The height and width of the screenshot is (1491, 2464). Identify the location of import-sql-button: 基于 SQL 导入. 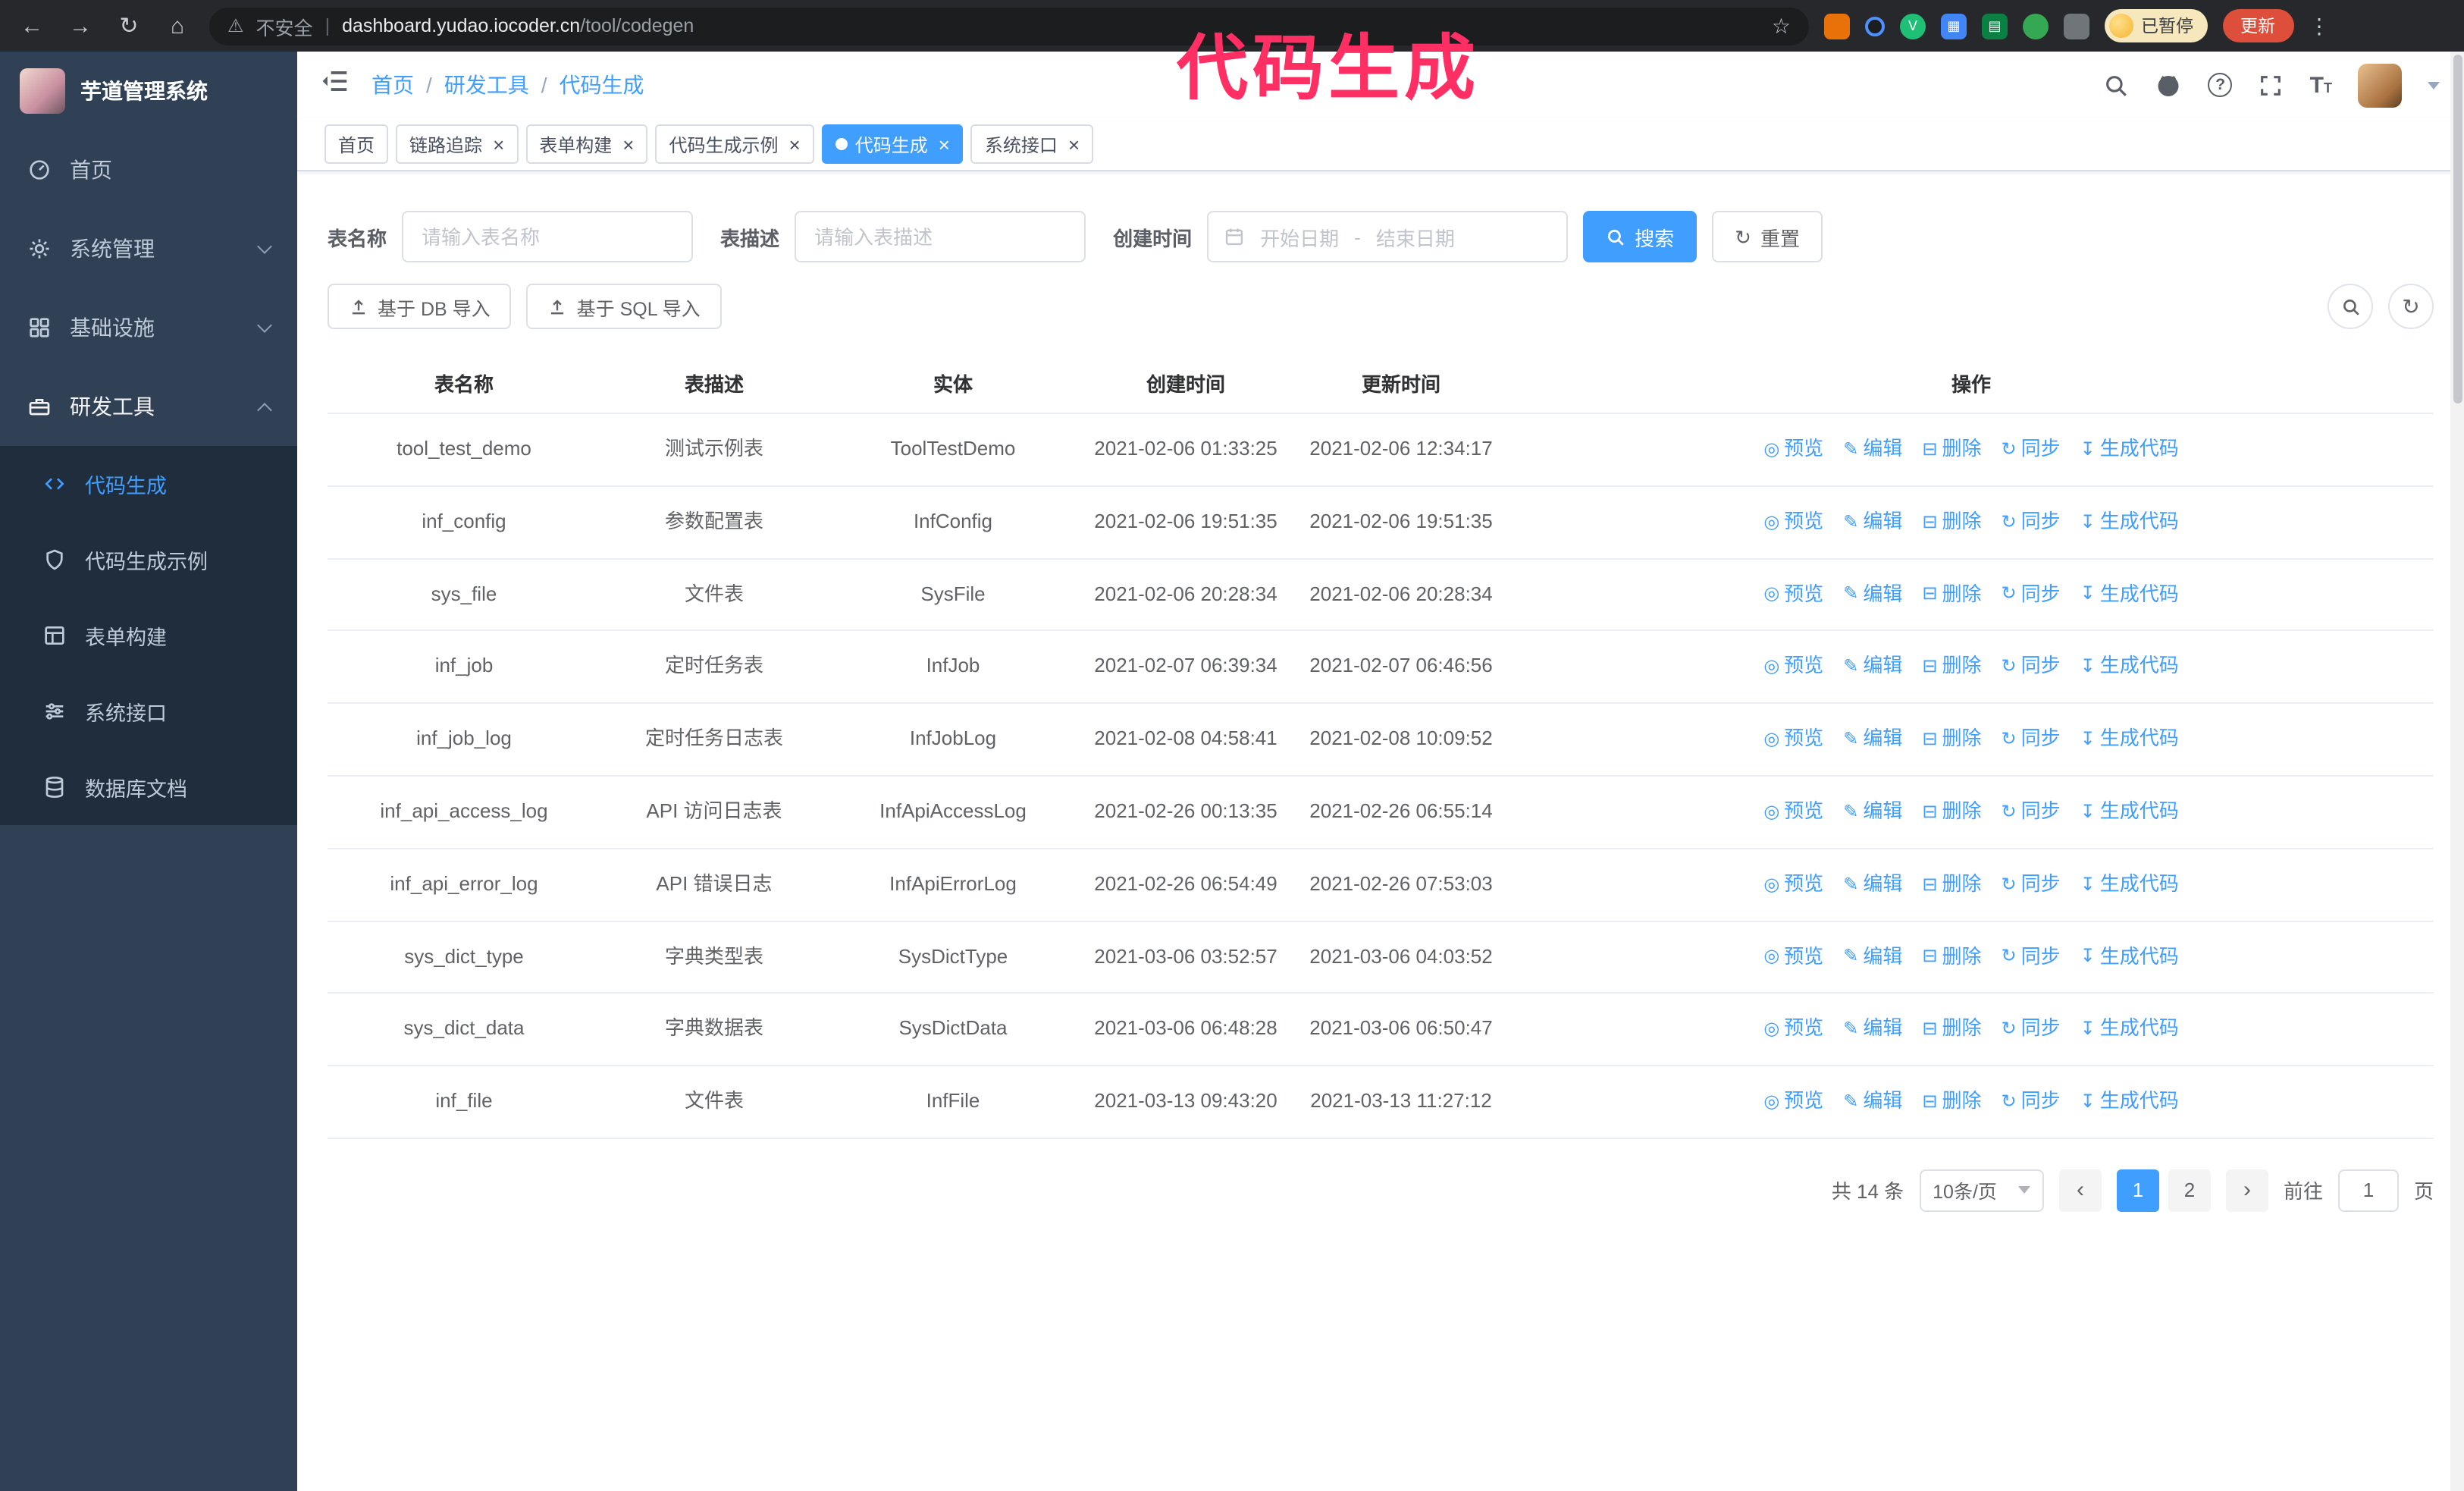
(624, 306).